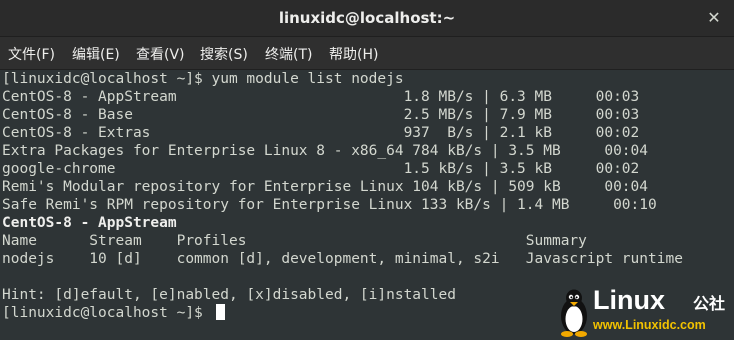 Image resolution: width=734 pixels, height=340 pixels. What do you see at coordinates (321, 133) in the screenshot?
I see `terminal-line: CentOS-8 - Extras 937 B/s | 2.1 kB 00:02` at bounding box center [321, 133].